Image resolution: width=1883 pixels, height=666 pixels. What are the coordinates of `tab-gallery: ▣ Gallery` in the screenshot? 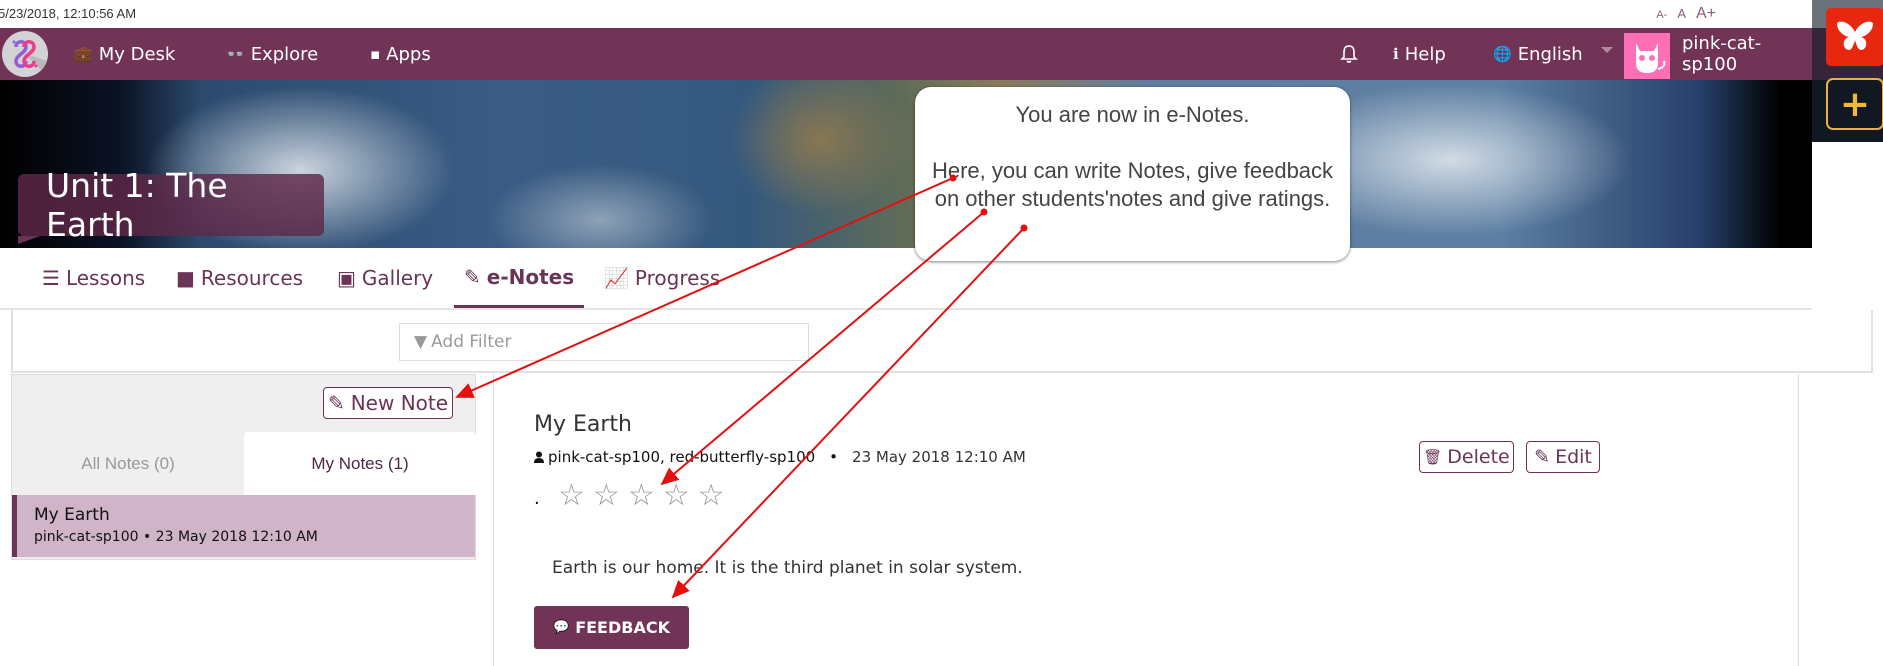 It's located at (385, 278).